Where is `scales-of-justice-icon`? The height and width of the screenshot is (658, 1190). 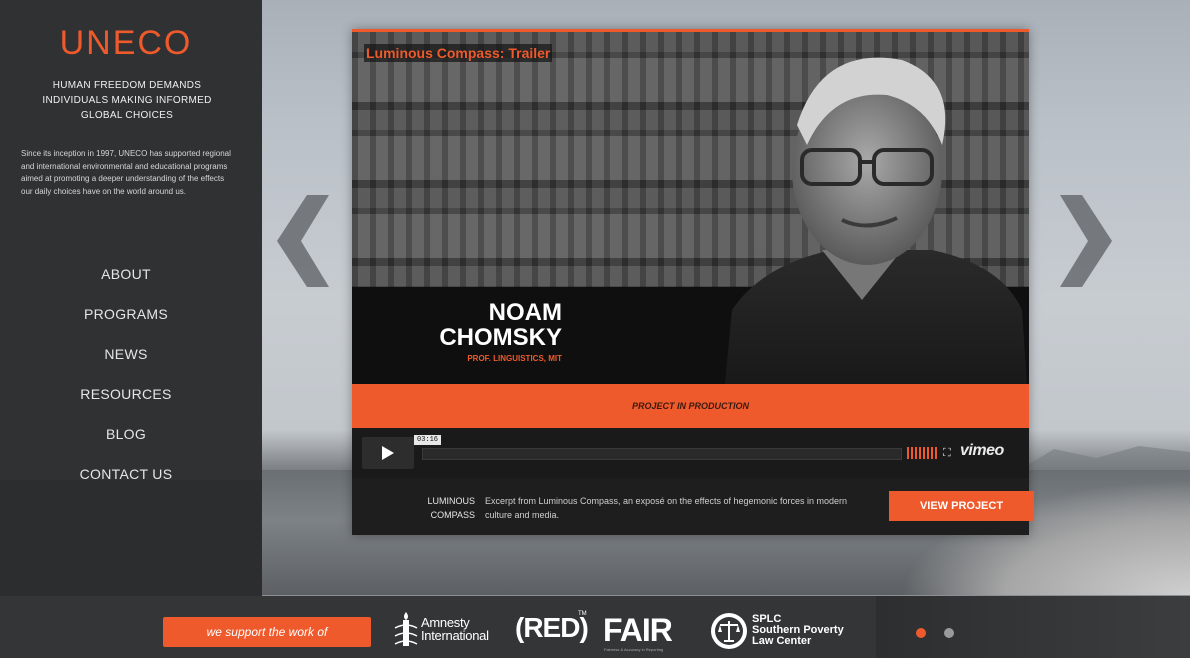
scales-of-justice-icon is located at coordinates (729, 631).